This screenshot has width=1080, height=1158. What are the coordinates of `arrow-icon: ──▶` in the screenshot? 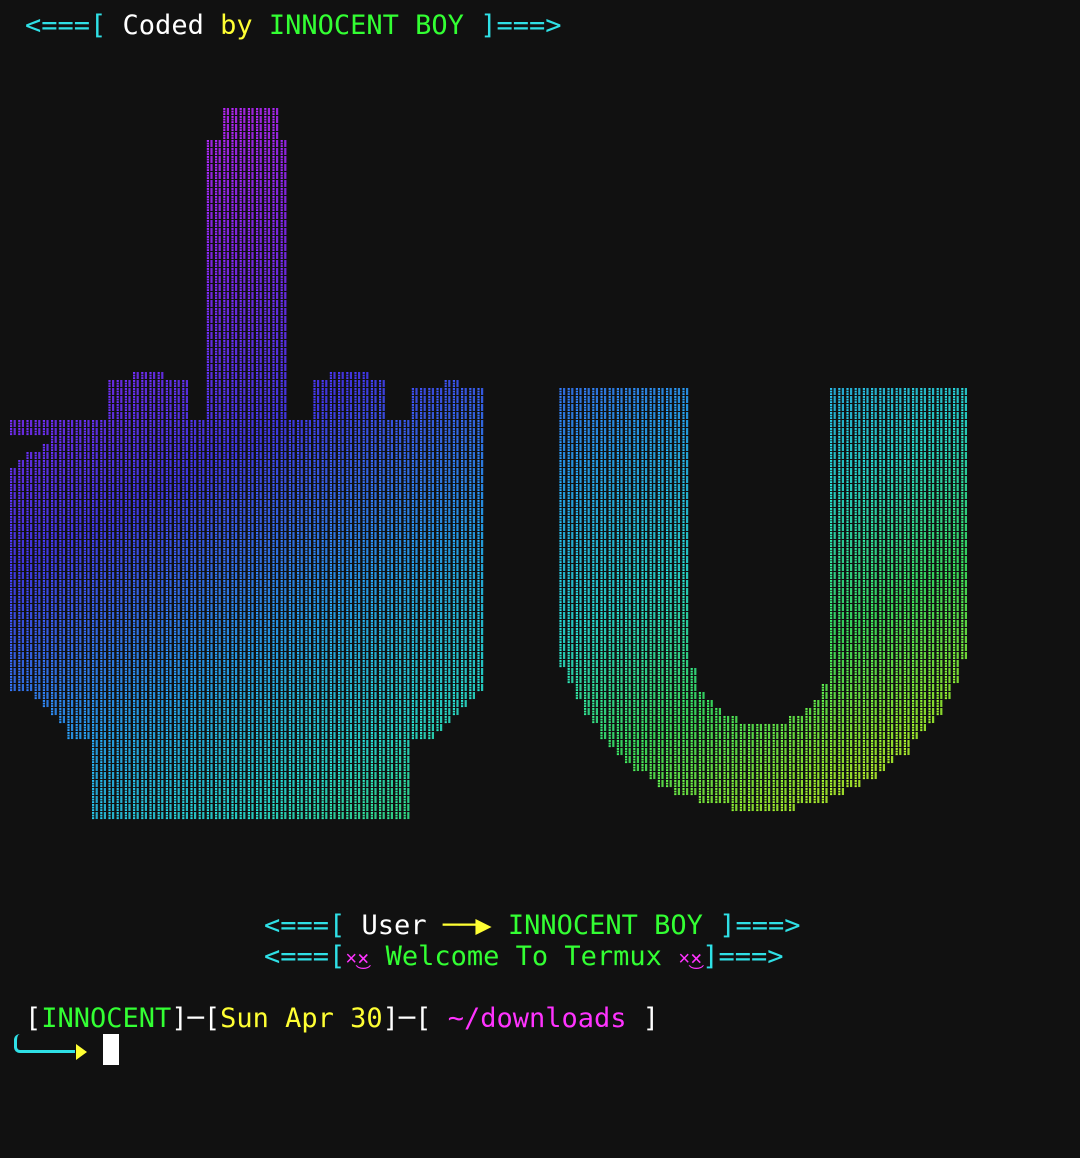 It's located at (475, 925).